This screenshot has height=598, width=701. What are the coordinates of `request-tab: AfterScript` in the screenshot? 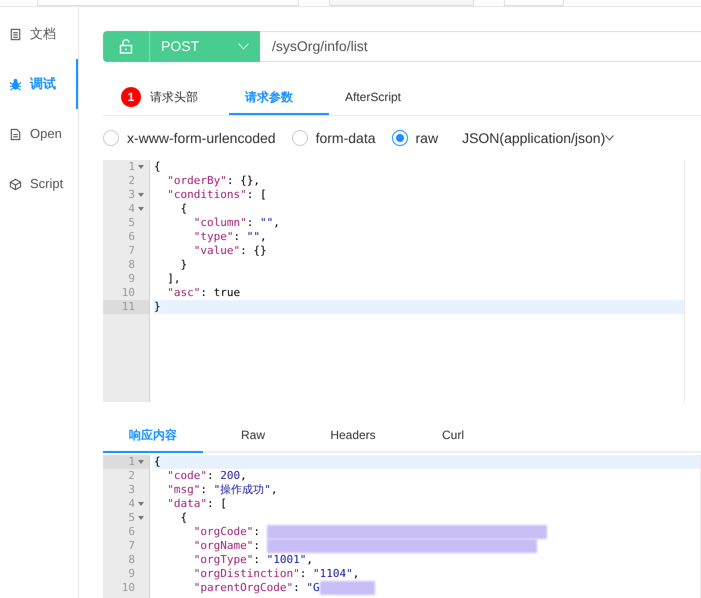 It's located at (379, 98).